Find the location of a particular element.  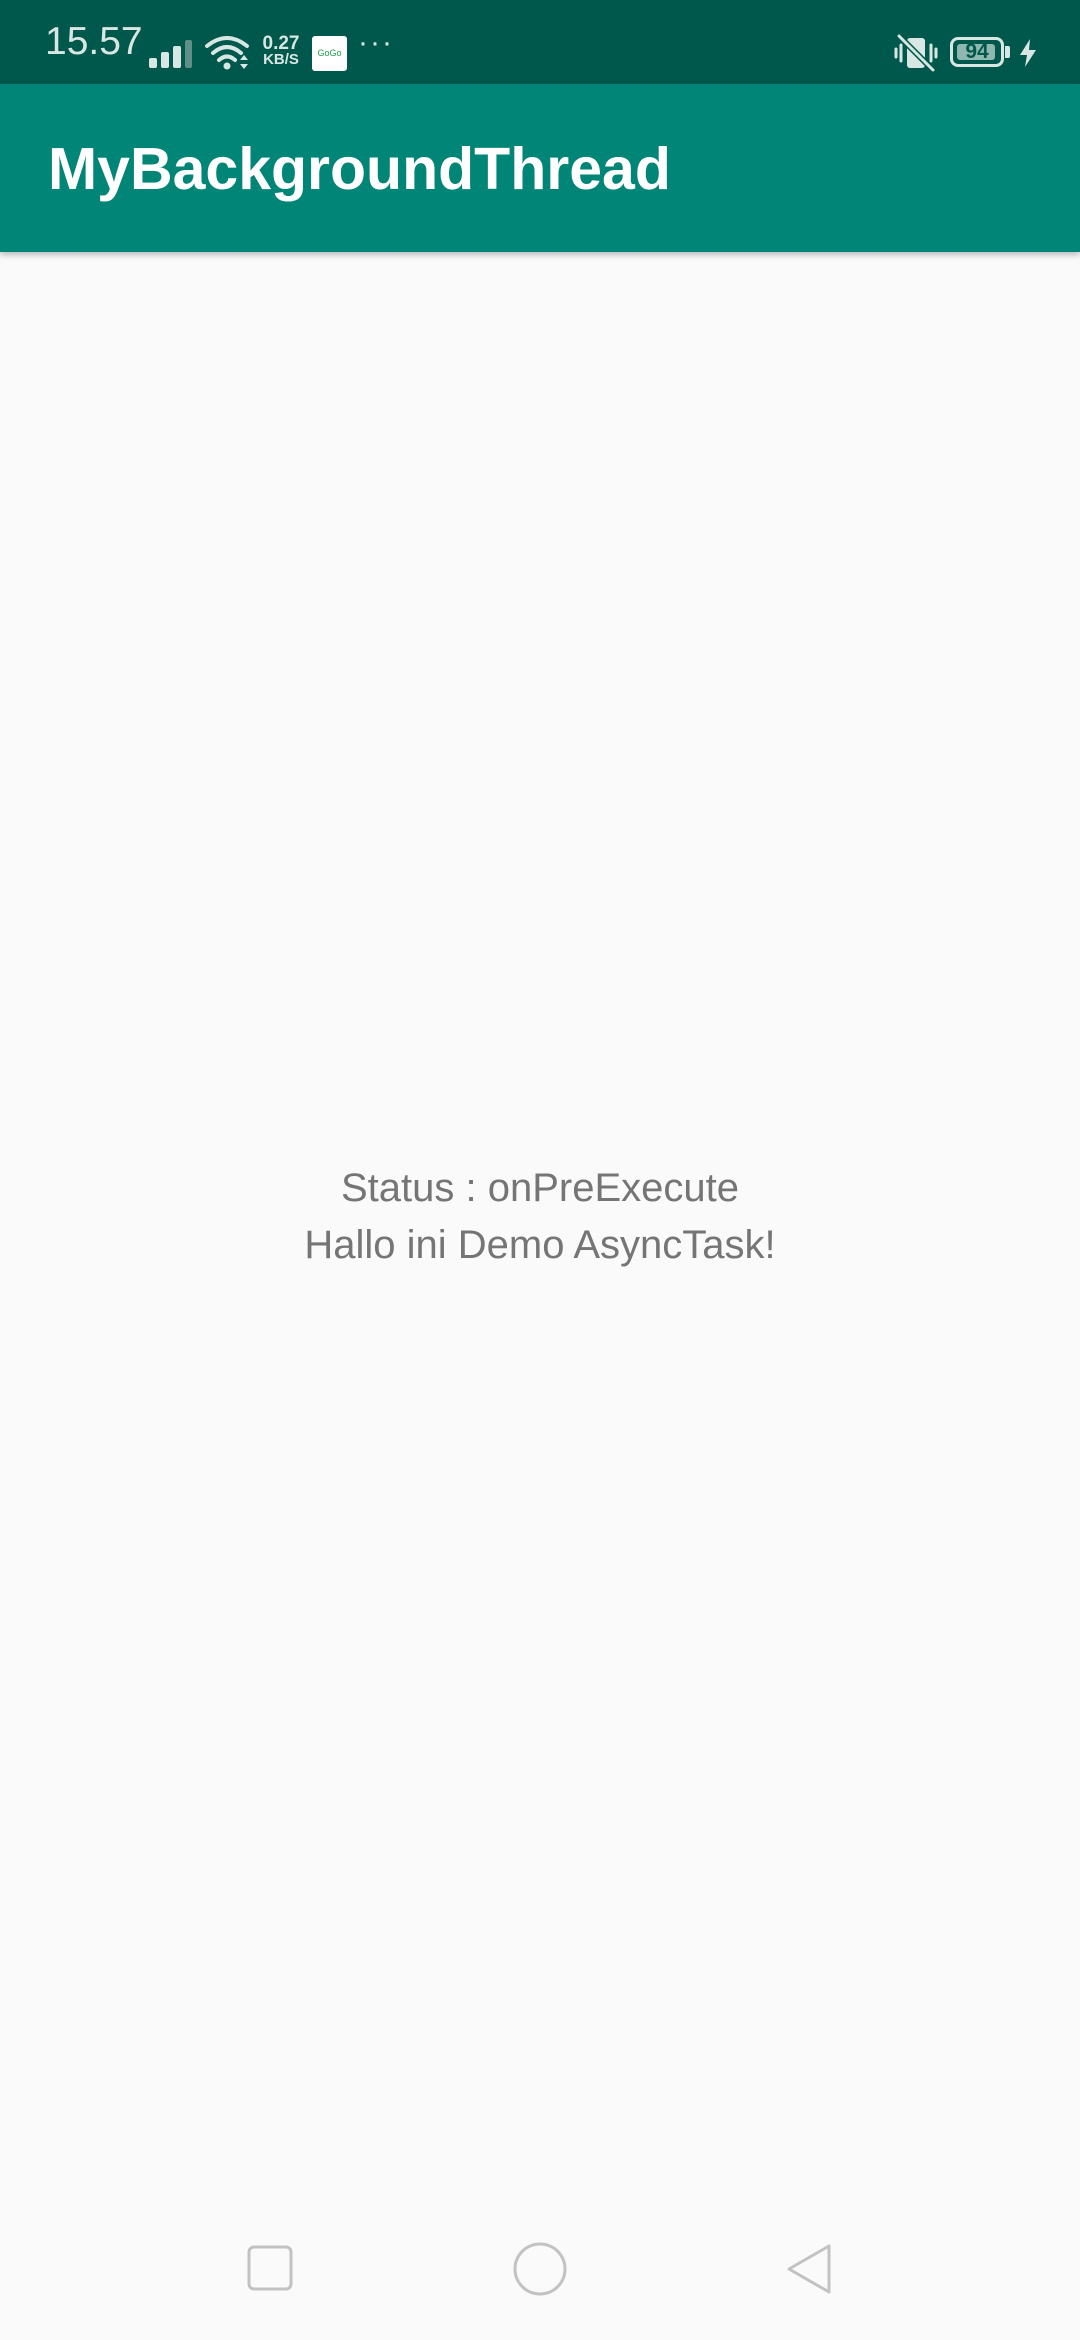

app-title: MyBackgroundThread is located at coordinates (359, 169).